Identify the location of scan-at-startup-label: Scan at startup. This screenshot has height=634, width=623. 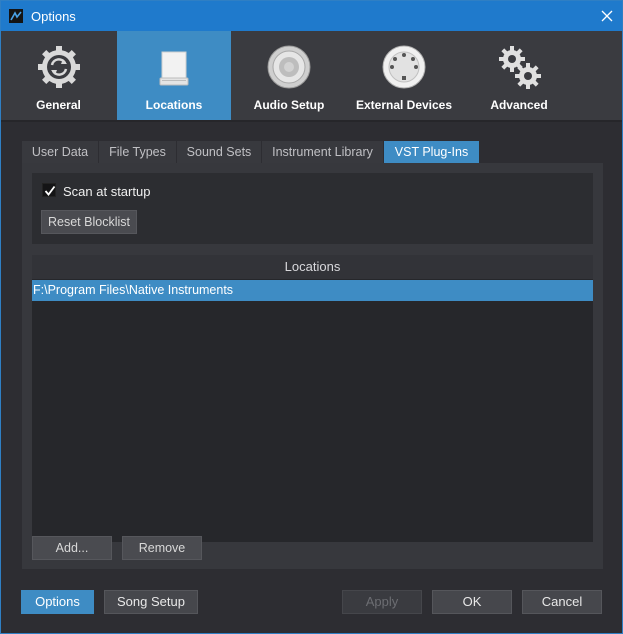
(107, 191).